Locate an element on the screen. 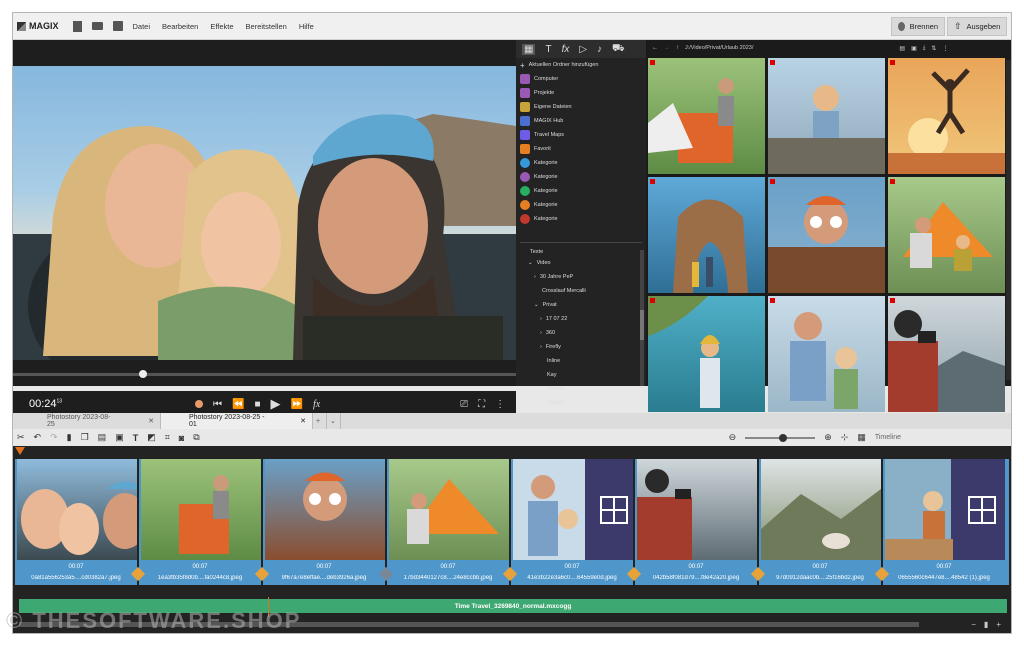  timeline-mode-label: Timeline is located at coordinates (888, 437).